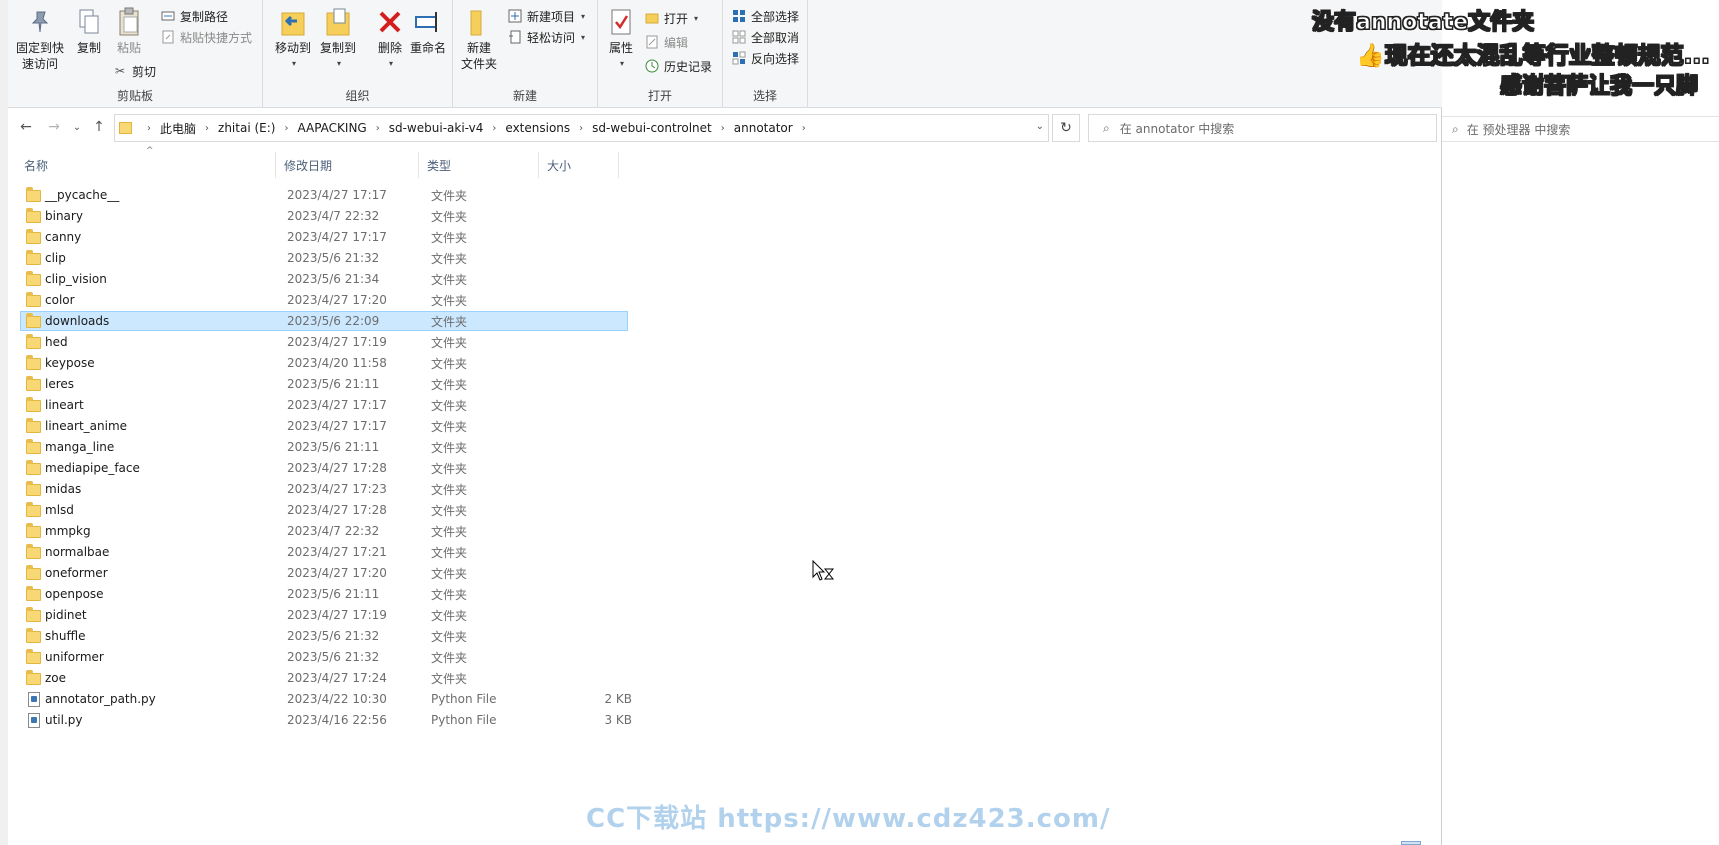 This screenshot has height=845, width=1719. Describe the element at coordinates (436, 128) in the screenshot. I see `breadcrumb-sd-webui: sd-webui-aki-v4` at that location.